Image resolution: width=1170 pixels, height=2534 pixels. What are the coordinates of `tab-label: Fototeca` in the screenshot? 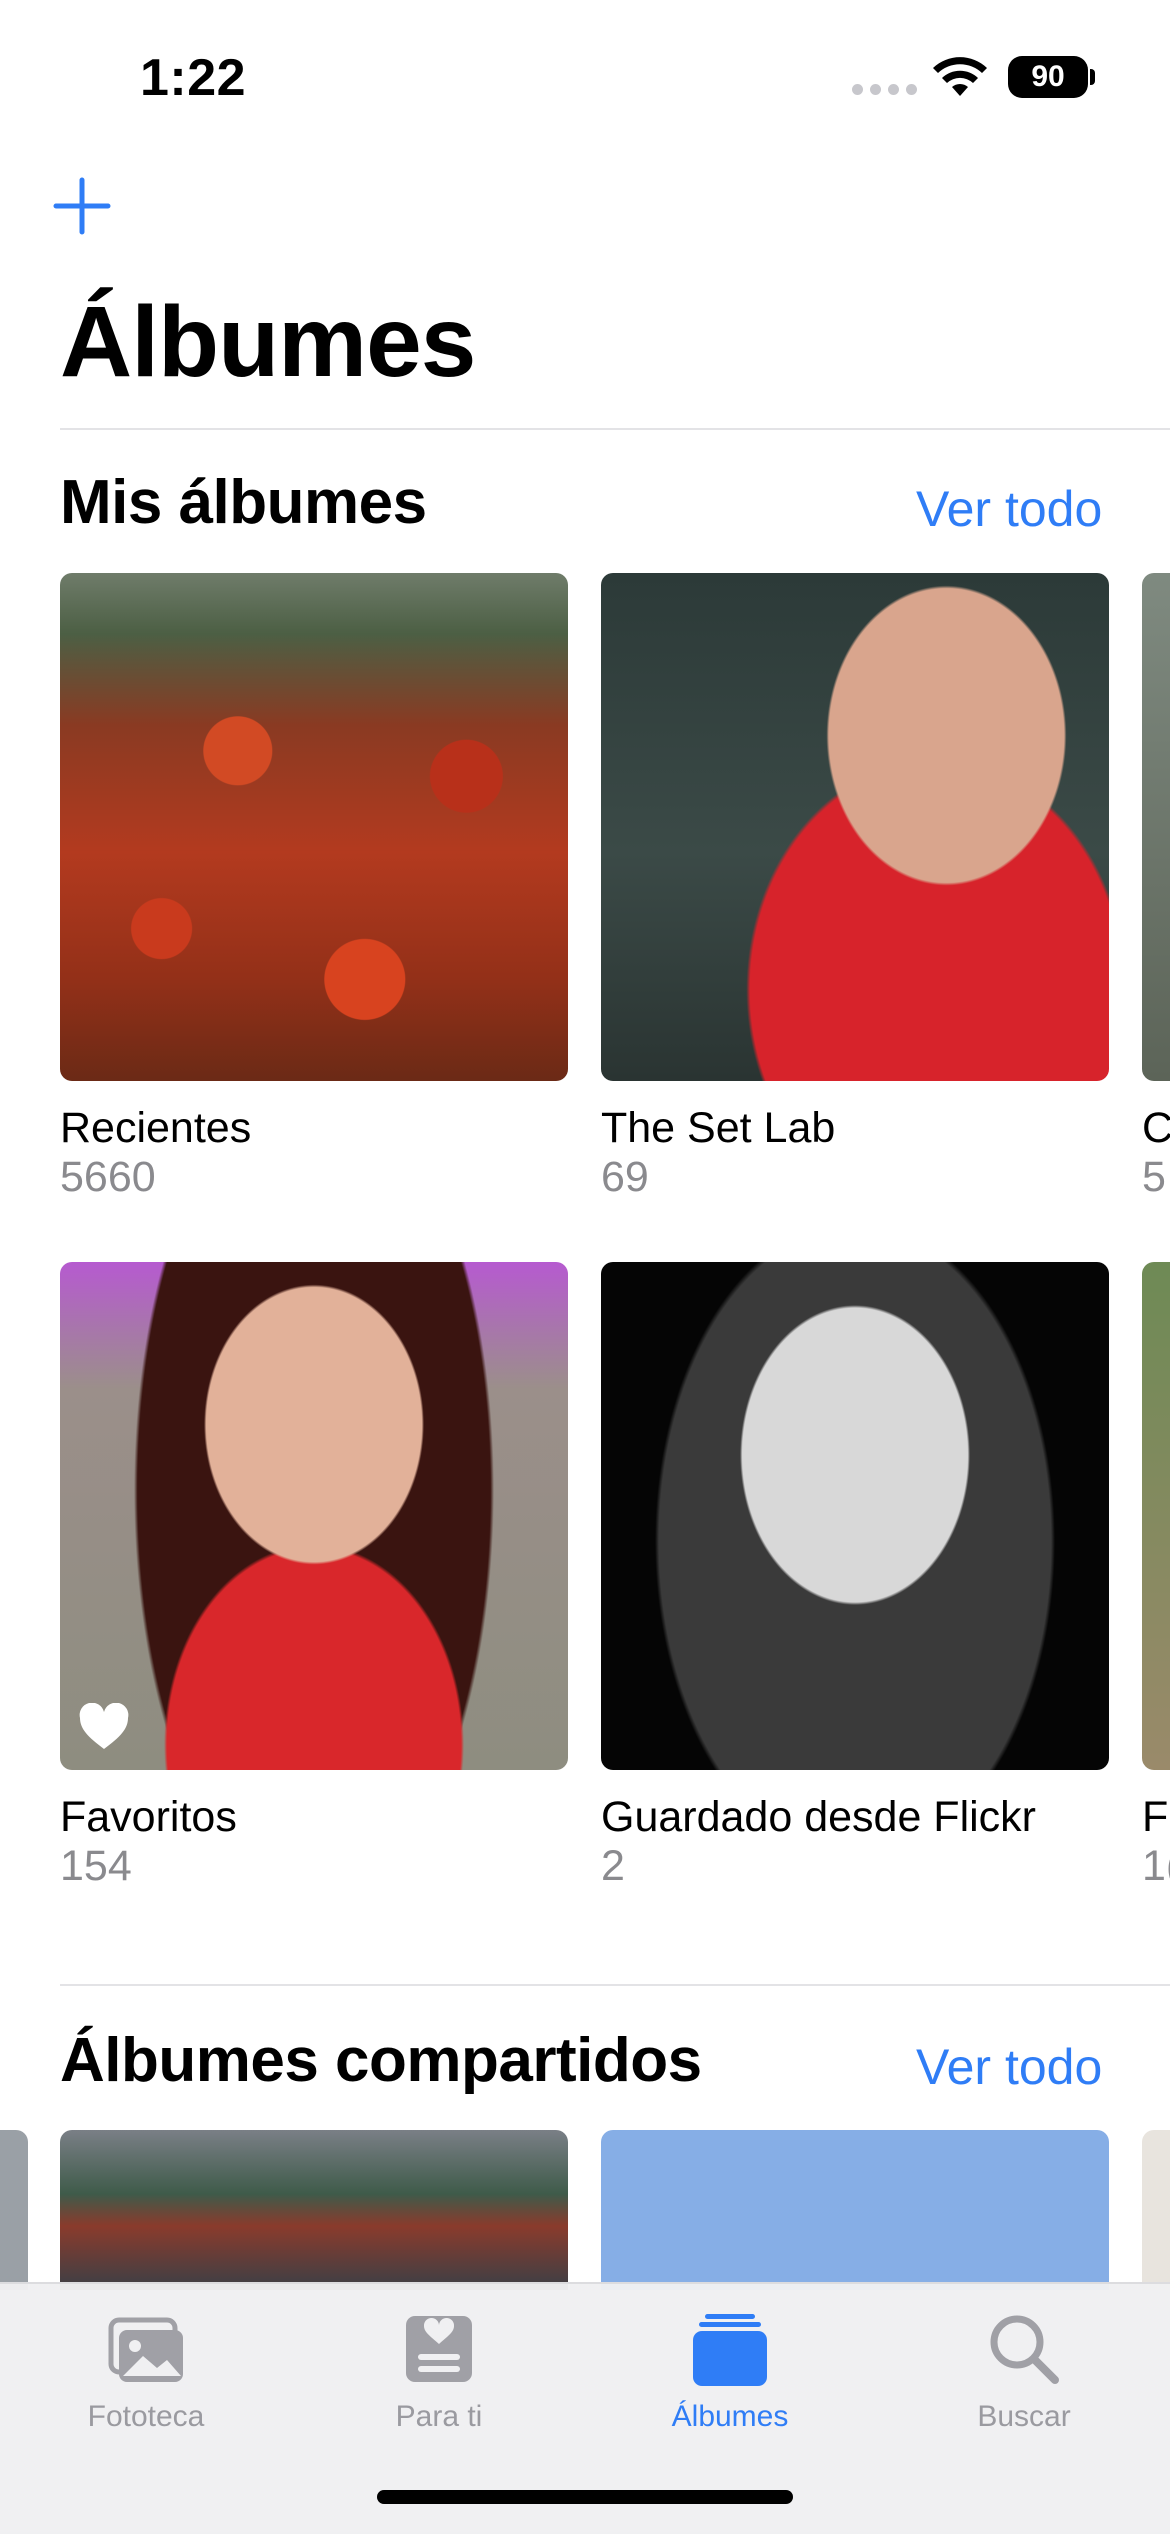 It's located at (146, 2416).